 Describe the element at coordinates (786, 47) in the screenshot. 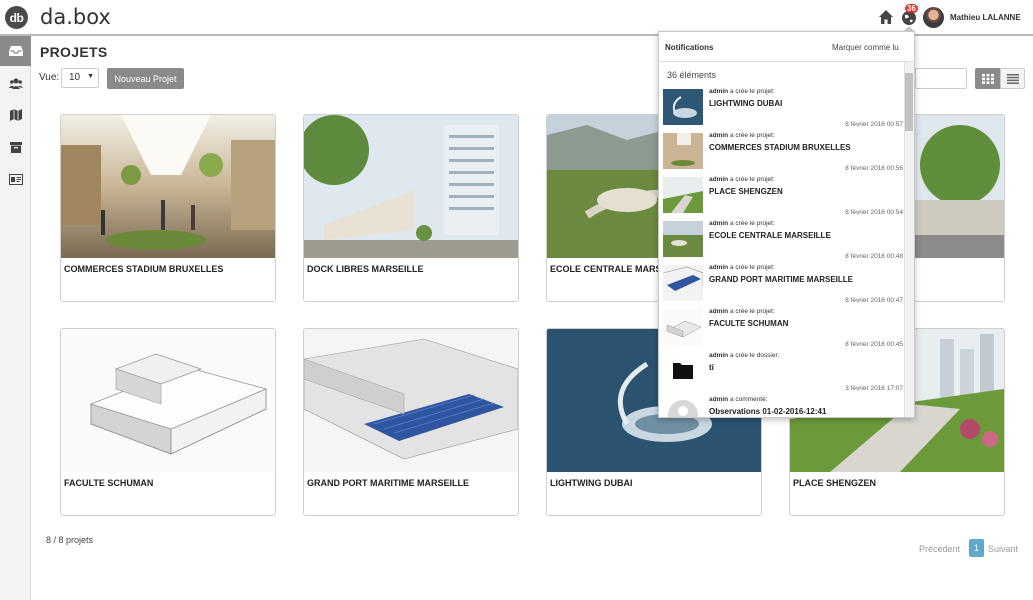

I see `notifications-header: Notifications Marquer comme lu` at that location.